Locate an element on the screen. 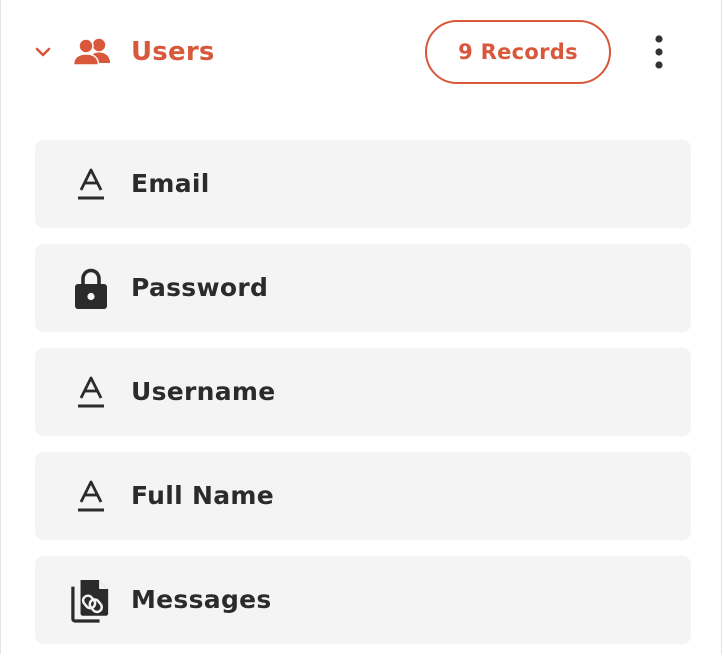  field-row-email: Email is located at coordinates (363, 184).